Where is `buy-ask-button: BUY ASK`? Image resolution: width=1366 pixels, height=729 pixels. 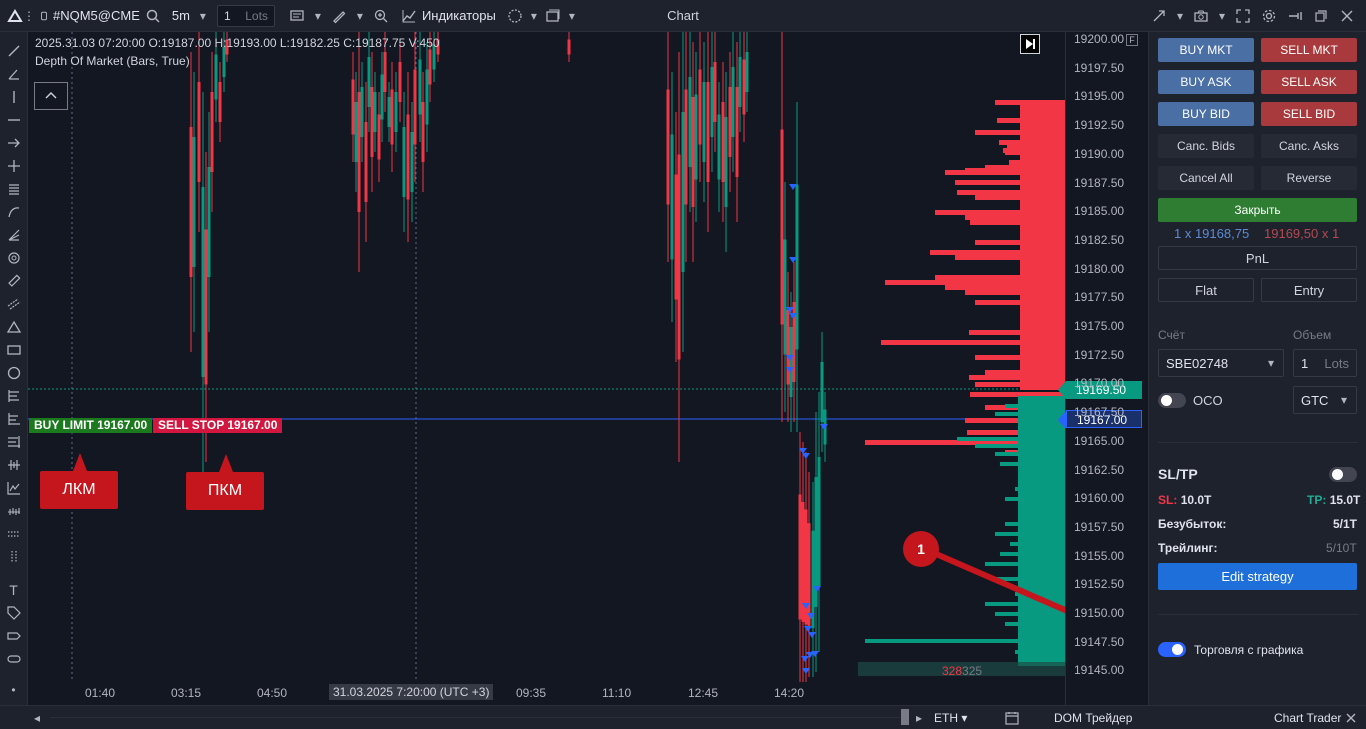
buy-ask-button: BUY ASK is located at coordinates (1206, 82).